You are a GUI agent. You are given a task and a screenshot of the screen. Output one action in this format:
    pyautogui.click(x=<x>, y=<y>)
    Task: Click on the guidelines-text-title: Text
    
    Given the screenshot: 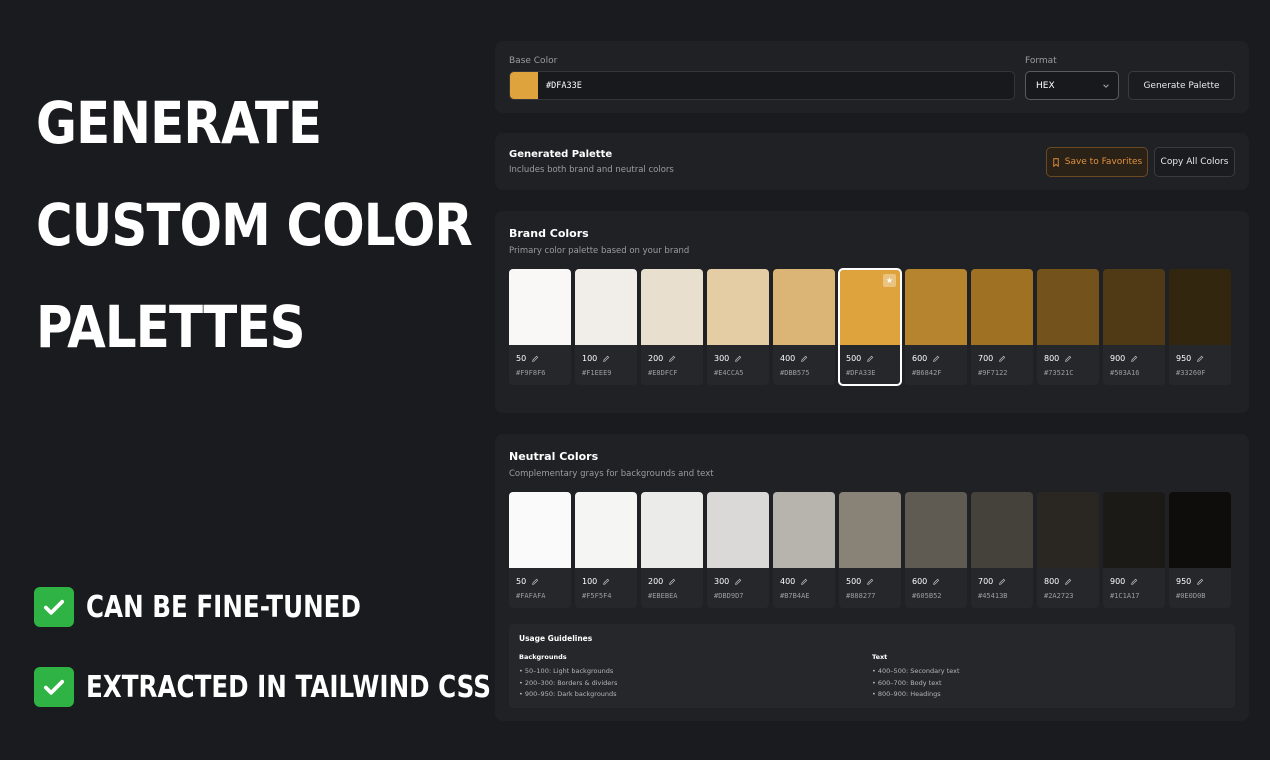 What is the action you would take?
    pyautogui.click(x=880, y=657)
    